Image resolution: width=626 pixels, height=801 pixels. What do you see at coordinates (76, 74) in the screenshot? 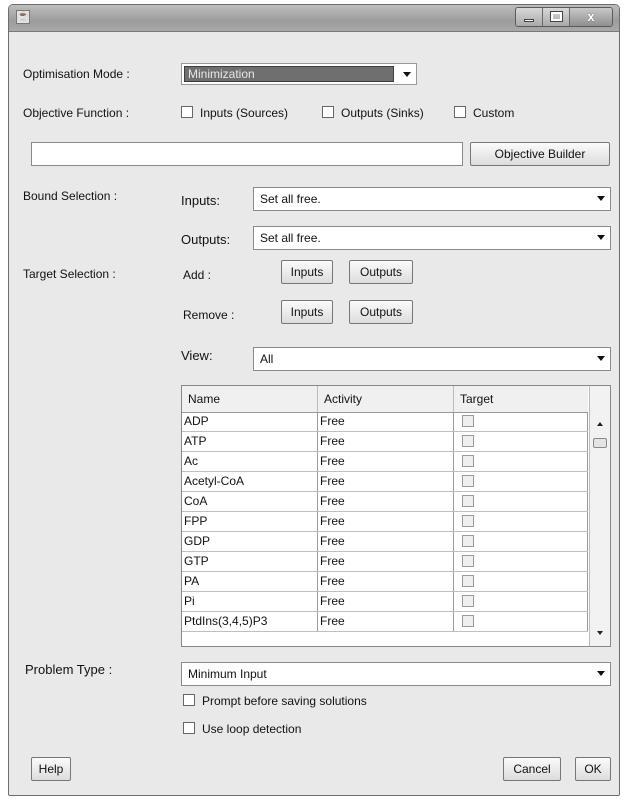
I see `optimisation-mode-label: Optimisation Mode :` at bounding box center [76, 74].